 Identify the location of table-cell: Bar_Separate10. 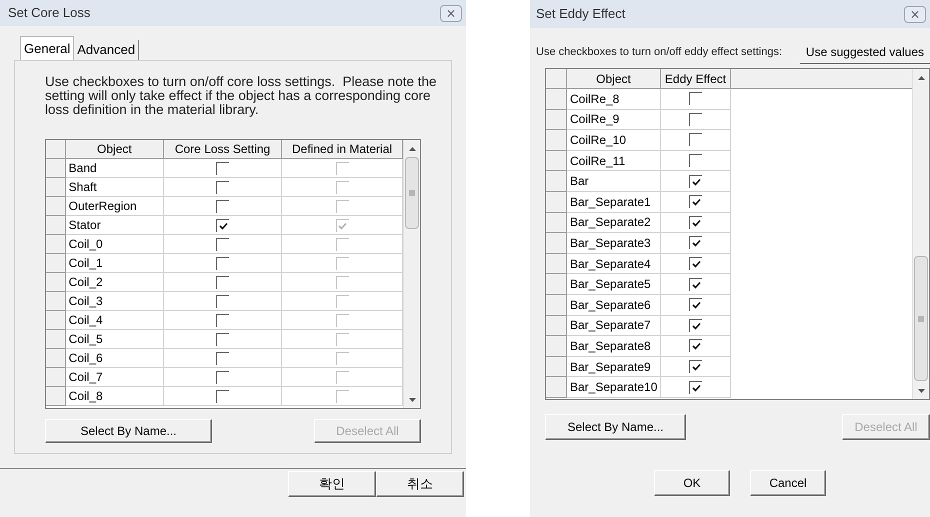
(614, 387).